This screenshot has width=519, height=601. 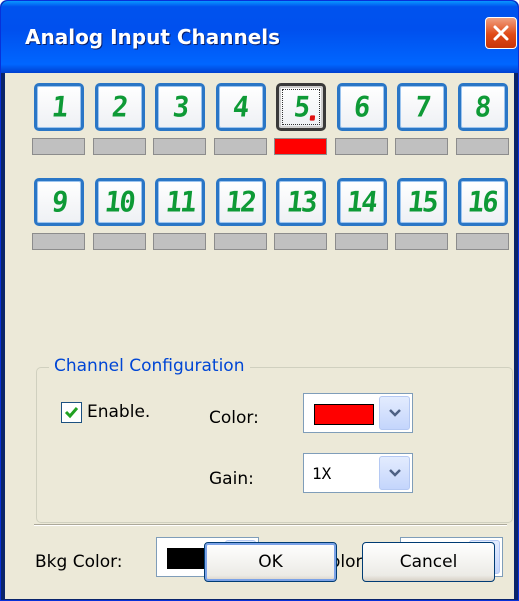 I want to click on channel-4-button: 4, so click(x=240, y=107).